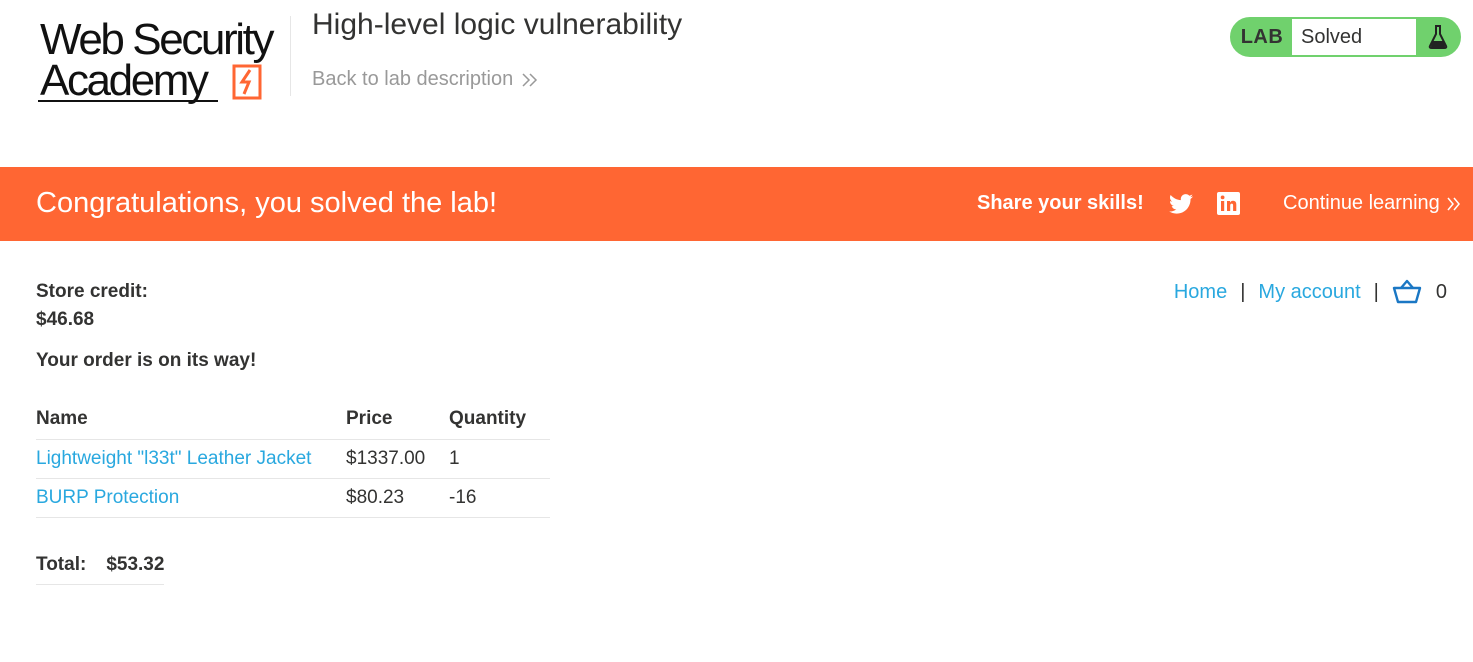 Image resolution: width=1473 pixels, height=662 pixels. I want to click on lab-badge-label: LAB, so click(1262, 36).